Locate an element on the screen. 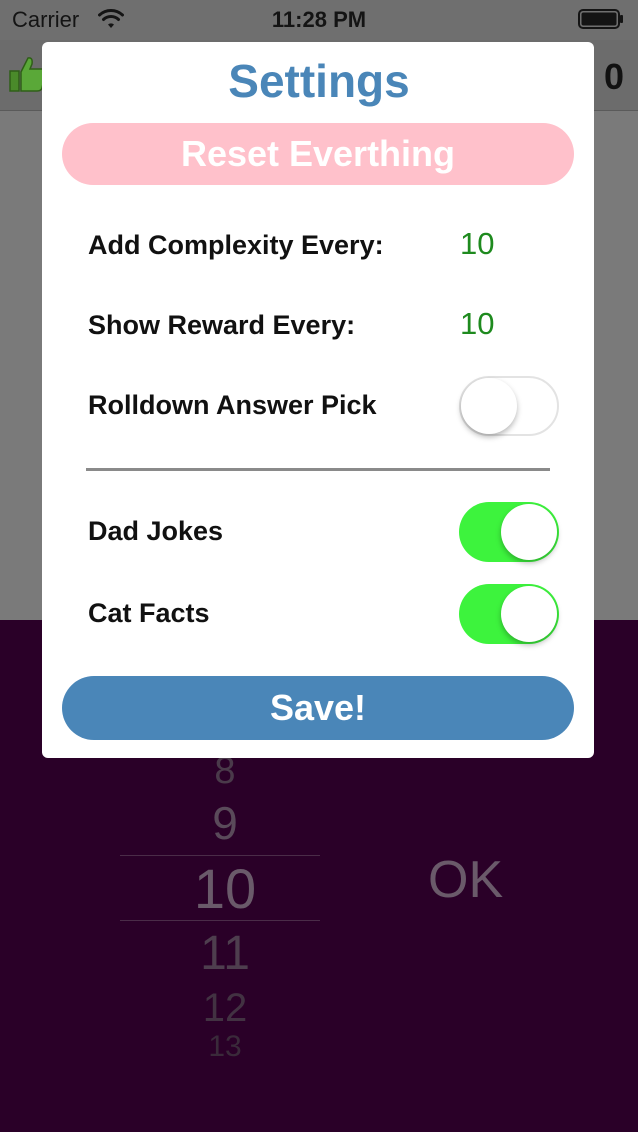  settings-title: Settings is located at coordinates (319, 81).